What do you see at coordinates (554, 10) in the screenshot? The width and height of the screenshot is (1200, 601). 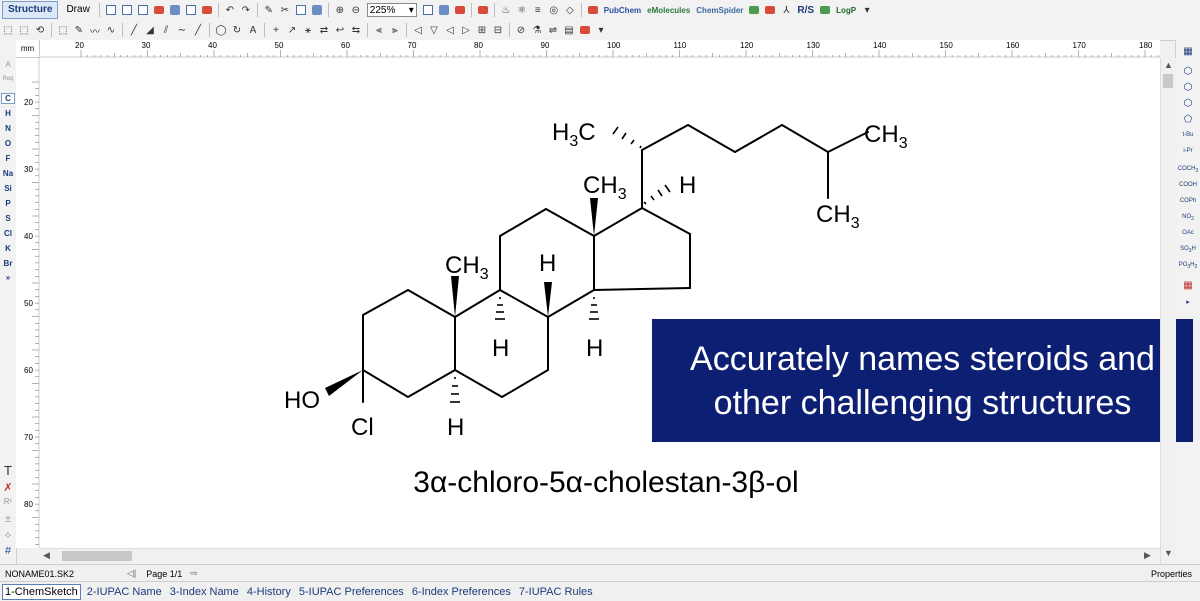 I see `inchi-icon: ◎` at bounding box center [554, 10].